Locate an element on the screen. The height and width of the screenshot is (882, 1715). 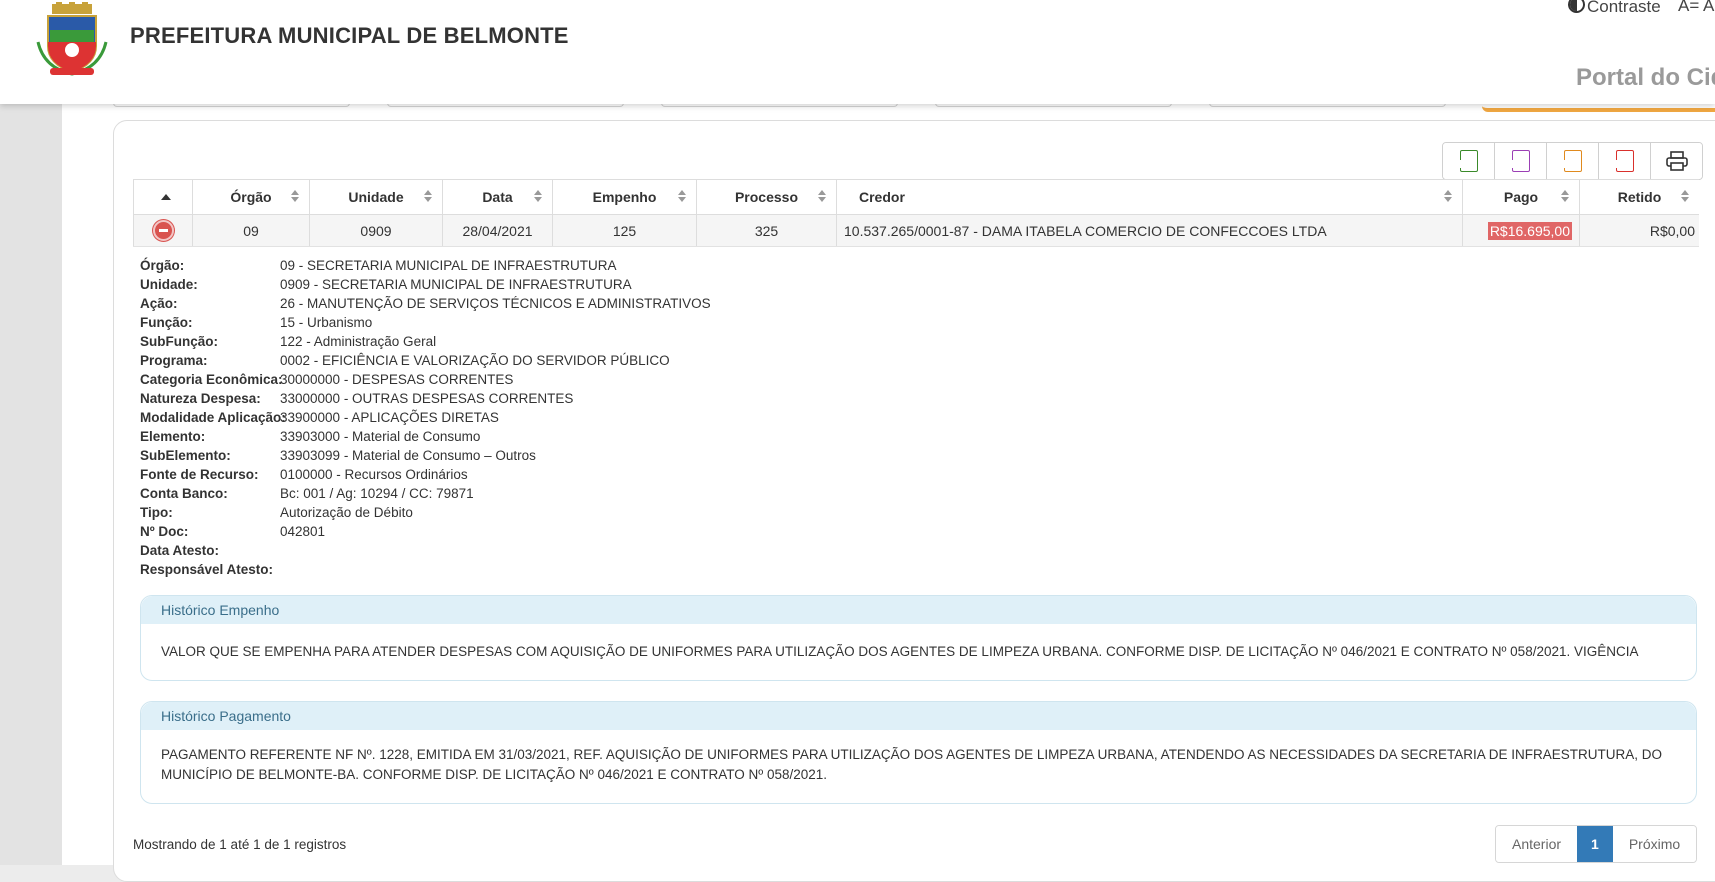
detail-label: Órgão: is located at coordinates (162, 265).